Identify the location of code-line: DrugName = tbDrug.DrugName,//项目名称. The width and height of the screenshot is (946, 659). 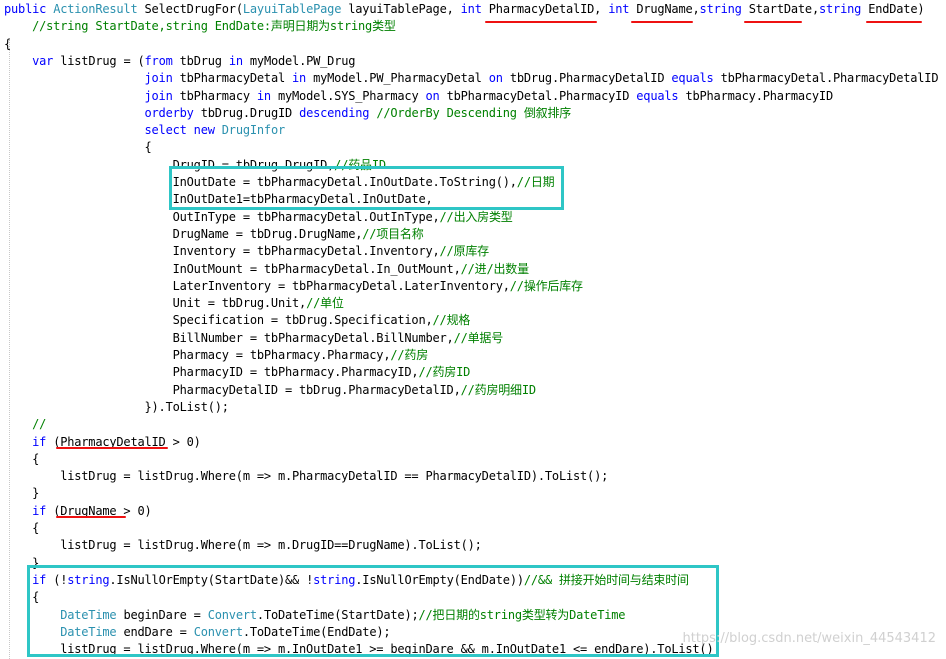
(214, 234).